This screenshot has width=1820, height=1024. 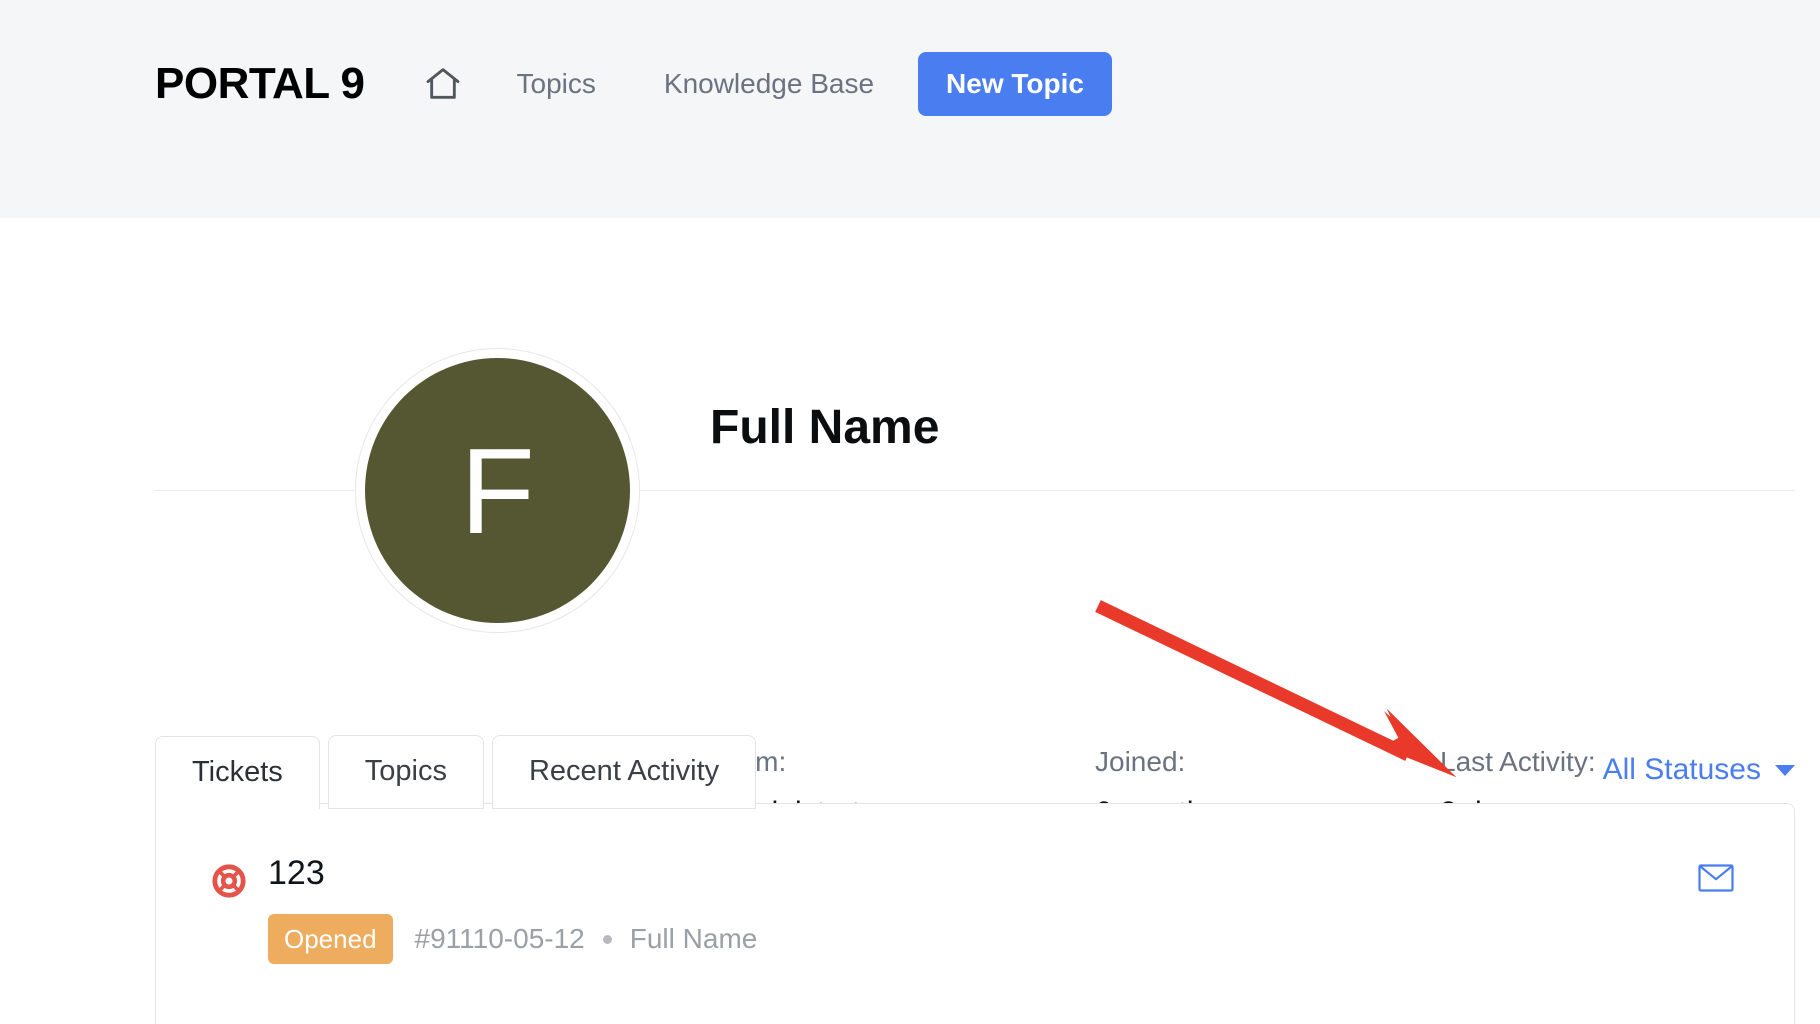 What do you see at coordinates (260, 84) in the screenshot?
I see `brand-logo: PORTAL 9` at bounding box center [260, 84].